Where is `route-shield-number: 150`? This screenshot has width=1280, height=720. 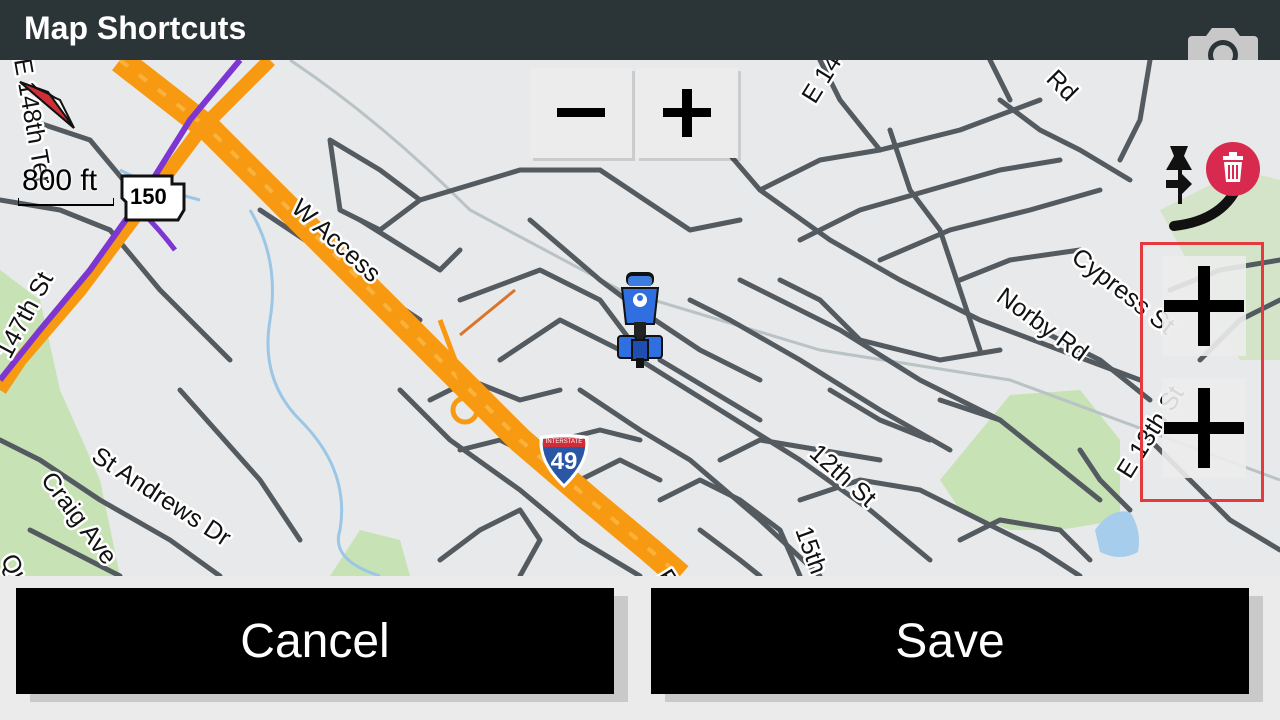 route-shield-number: 150 is located at coordinates (148, 196).